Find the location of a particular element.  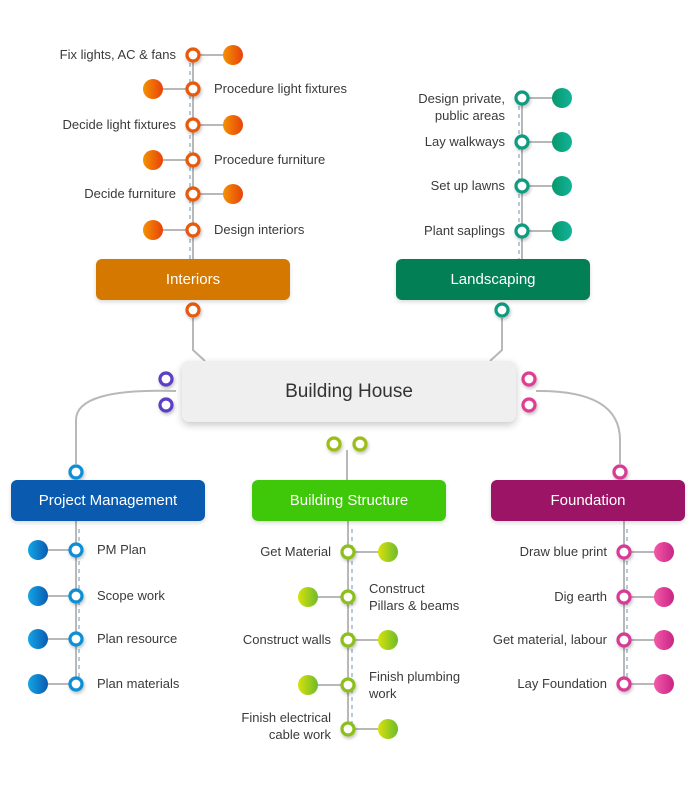

branch-box-project-management: Project Management is located at coordinates (108, 500).